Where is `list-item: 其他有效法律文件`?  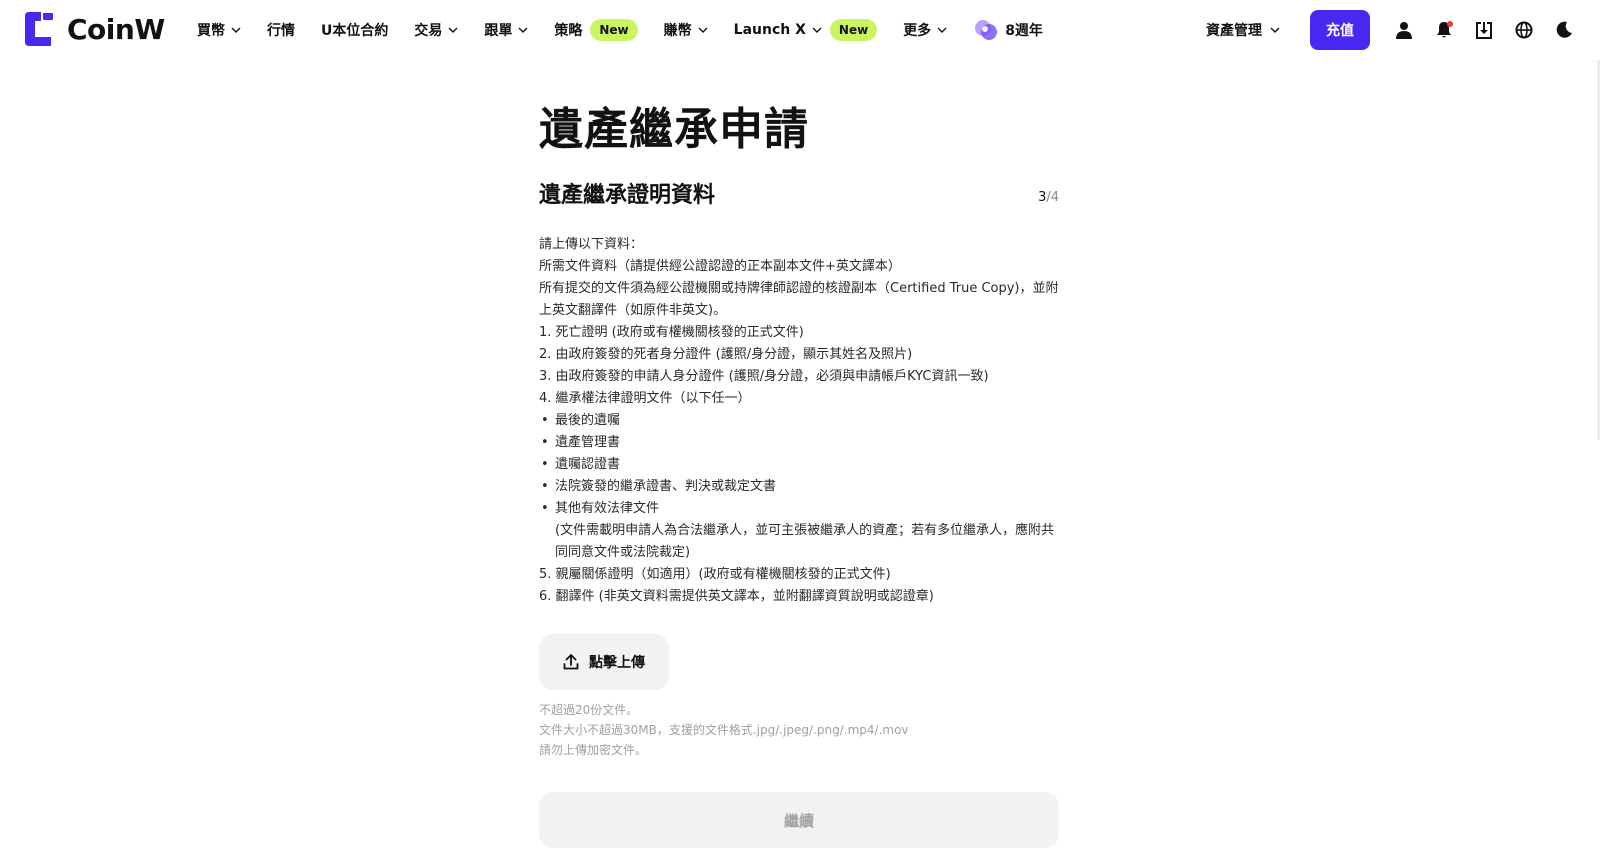
list-item: 其他有效法律文件 is located at coordinates (799, 509).